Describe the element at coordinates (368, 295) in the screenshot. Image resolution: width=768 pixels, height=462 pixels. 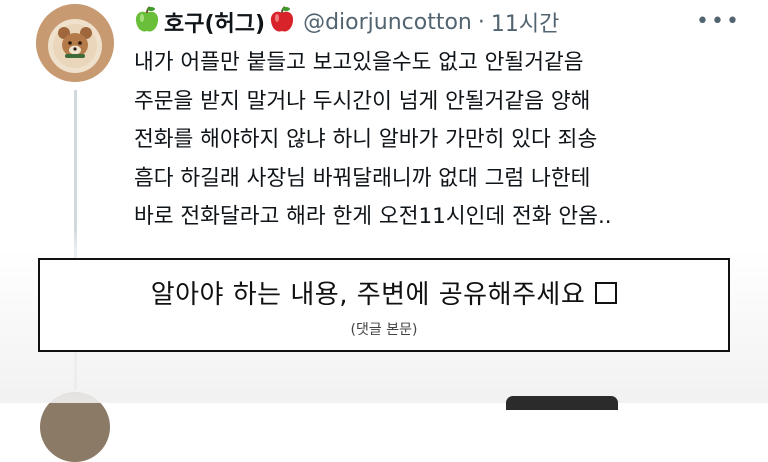
I see `share-notice-title: 알아야 하는 내용, 주변에 공유해주세요` at that location.